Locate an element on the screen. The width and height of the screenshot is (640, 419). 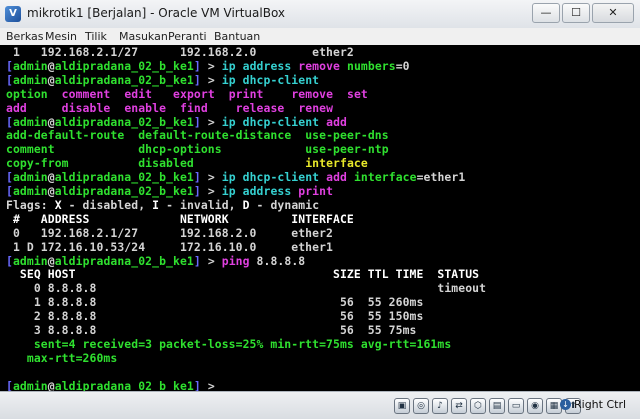
display-icon: ▭ is located at coordinates (516, 406).